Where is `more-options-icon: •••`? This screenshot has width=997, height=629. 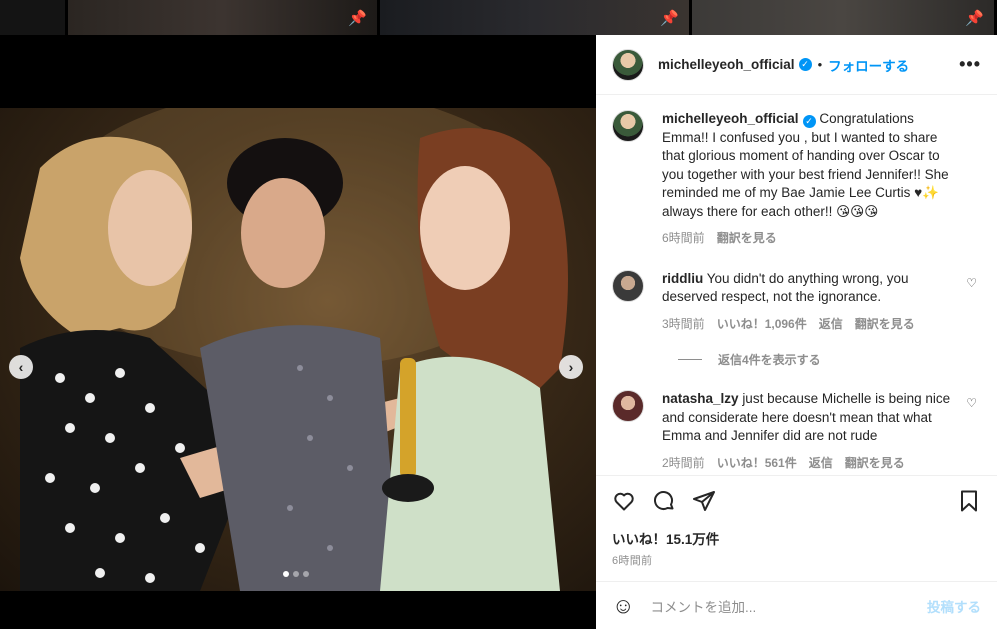 more-options-icon: ••• is located at coordinates (970, 64).